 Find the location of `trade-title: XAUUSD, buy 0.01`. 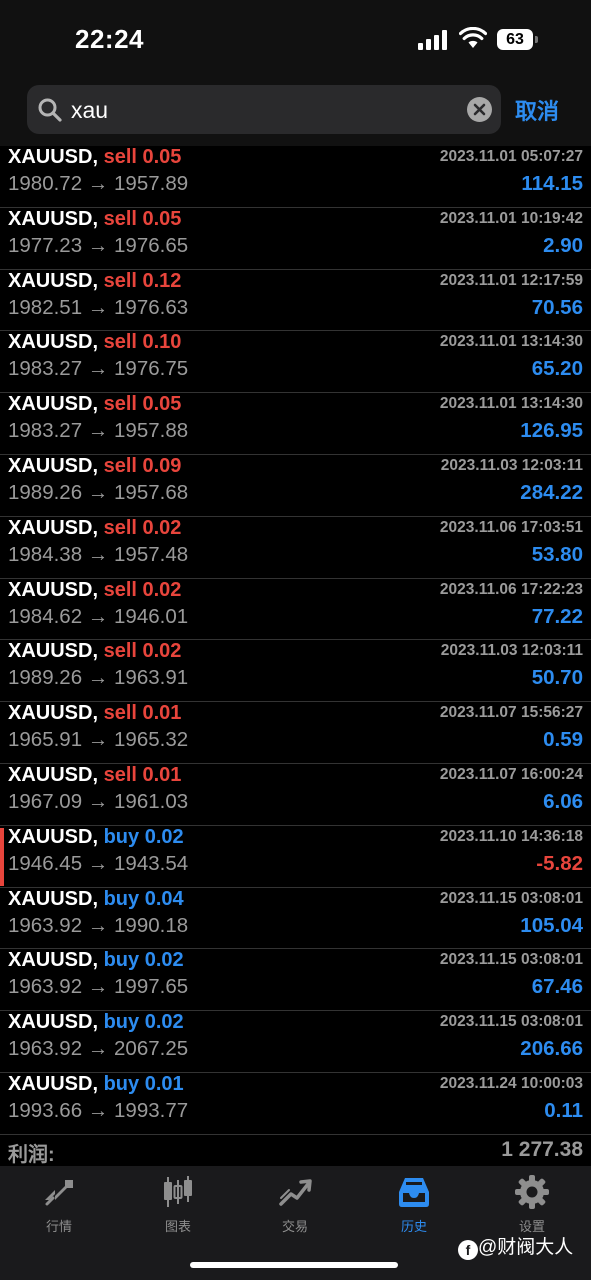

trade-title: XAUUSD, buy 0.01 is located at coordinates (96, 1084).